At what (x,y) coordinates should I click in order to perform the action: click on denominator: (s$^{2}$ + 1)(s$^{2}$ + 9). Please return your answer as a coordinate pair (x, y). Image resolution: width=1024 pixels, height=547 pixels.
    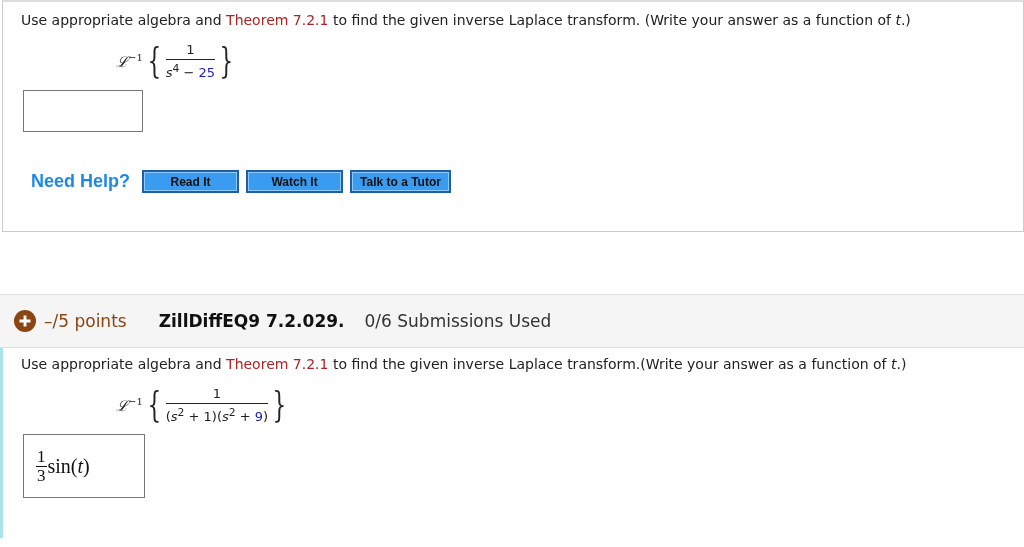
    Looking at the image, I should click on (217, 415).